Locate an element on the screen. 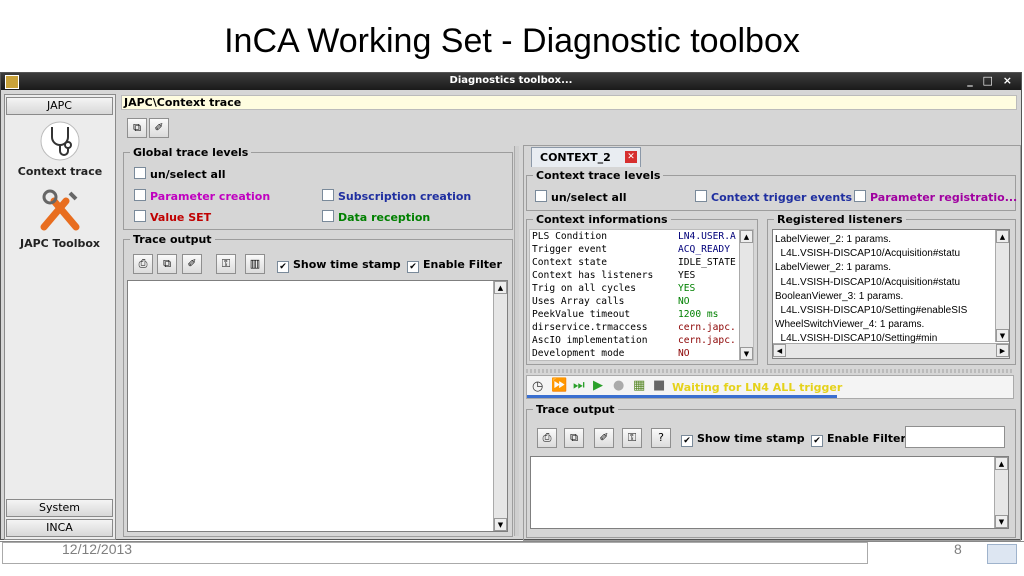 The height and width of the screenshot is (576, 1024). nav-japc-button: JAPC is located at coordinates (59, 106).